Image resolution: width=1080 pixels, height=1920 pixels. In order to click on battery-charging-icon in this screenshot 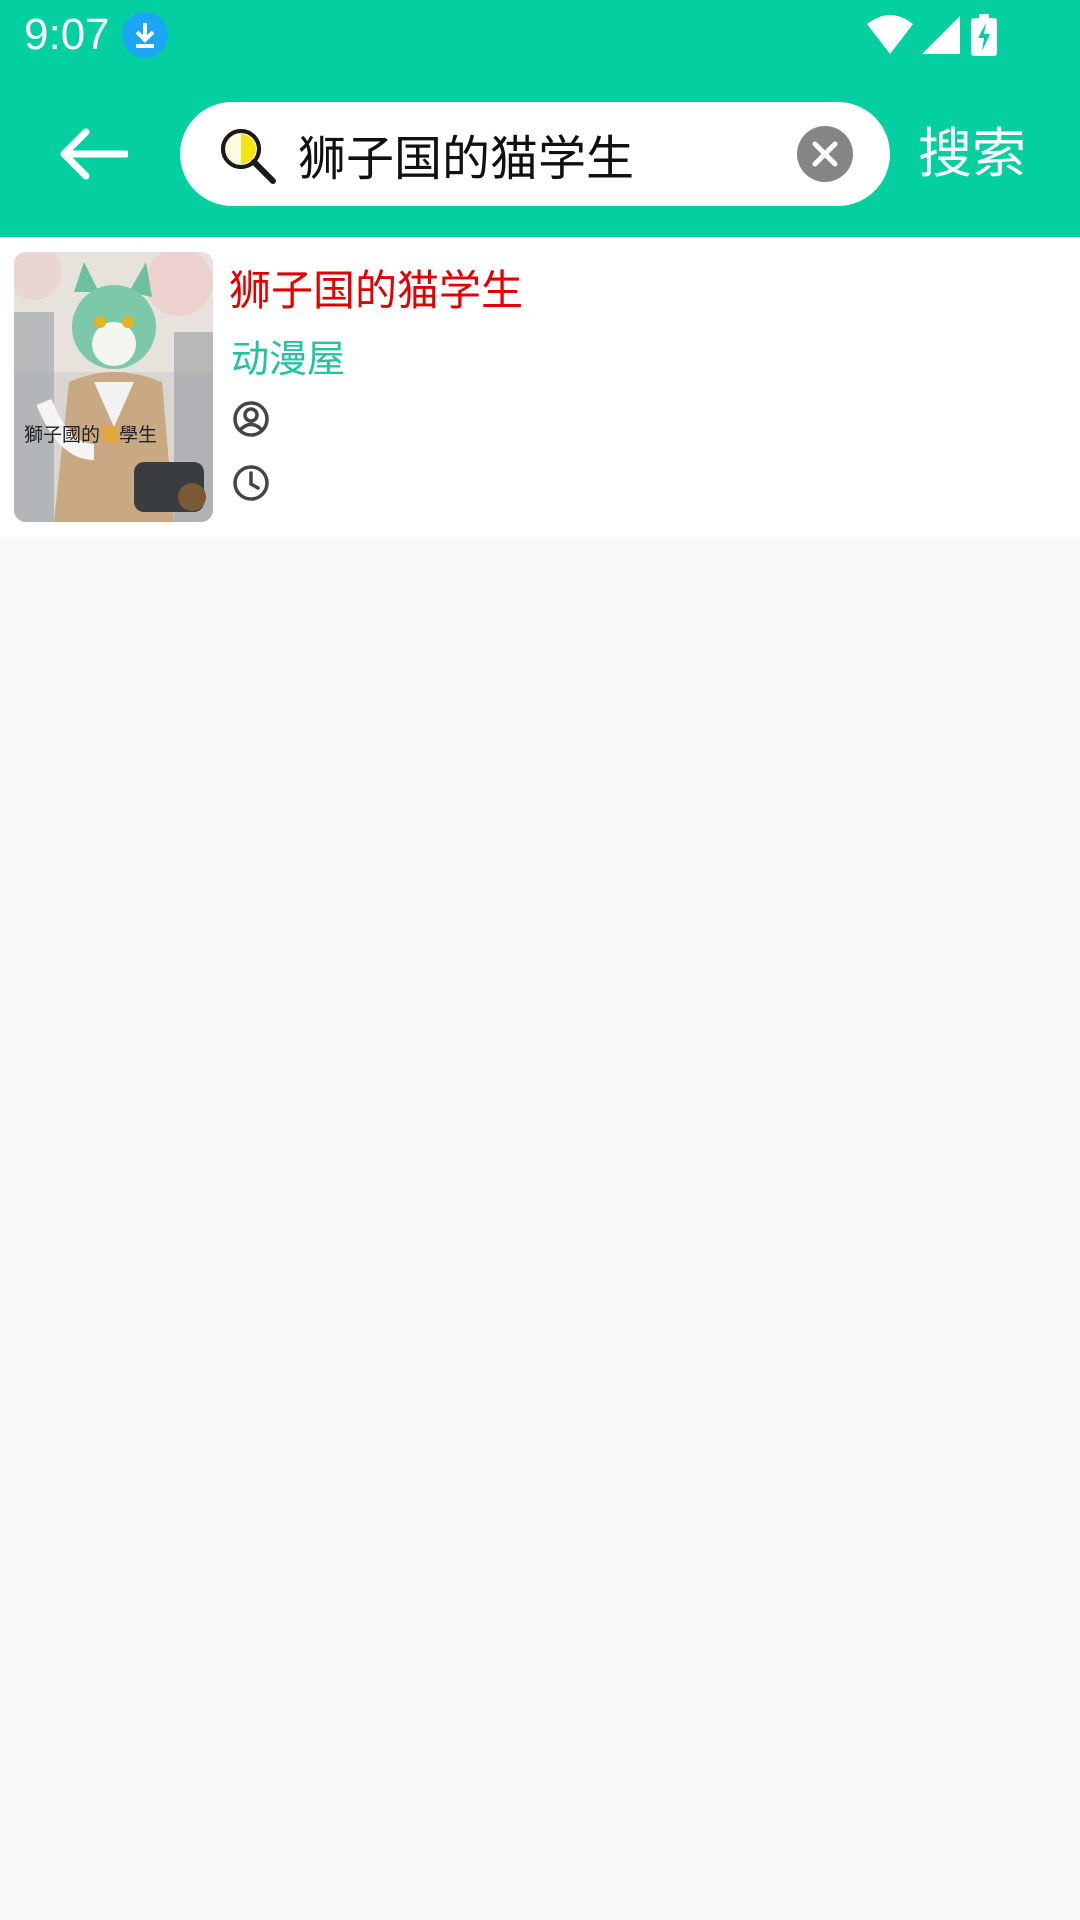, I will do `click(984, 35)`.